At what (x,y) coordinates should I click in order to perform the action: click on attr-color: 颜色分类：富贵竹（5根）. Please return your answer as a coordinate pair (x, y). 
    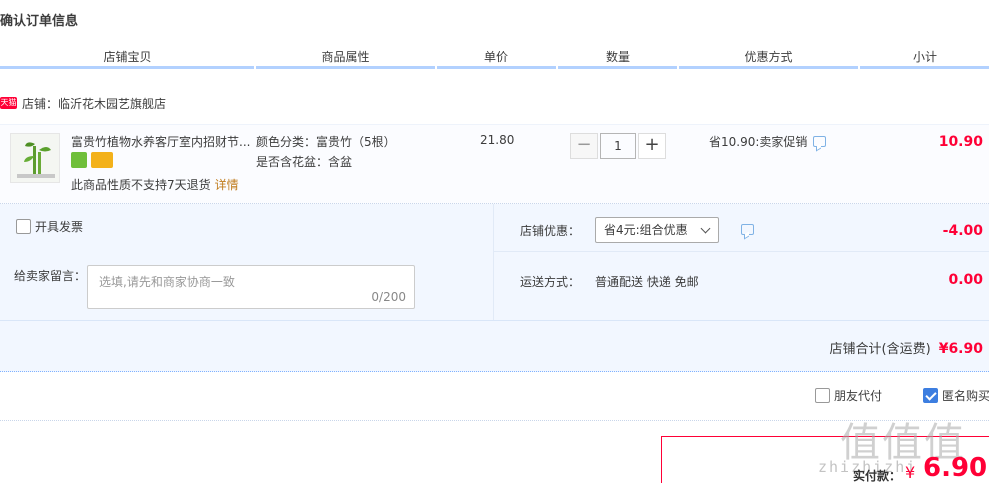
    Looking at the image, I should click on (326, 142).